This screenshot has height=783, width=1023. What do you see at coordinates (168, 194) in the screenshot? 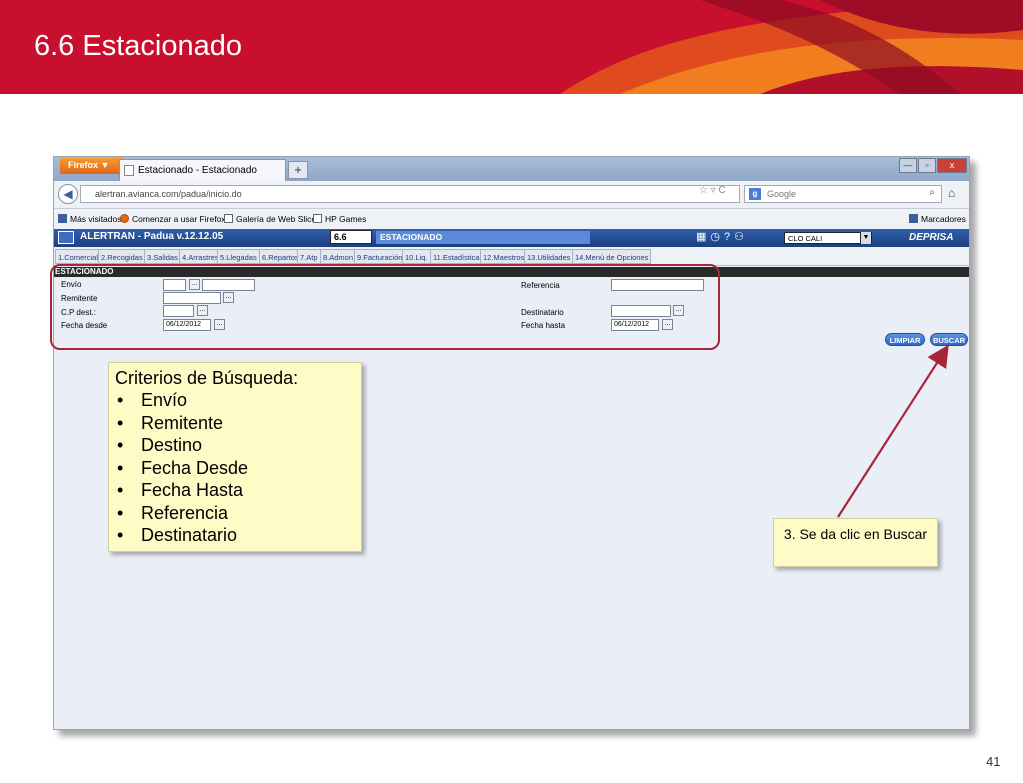
I see `url-text: alertran.avianca.com/padua/inicio.do` at bounding box center [168, 194].